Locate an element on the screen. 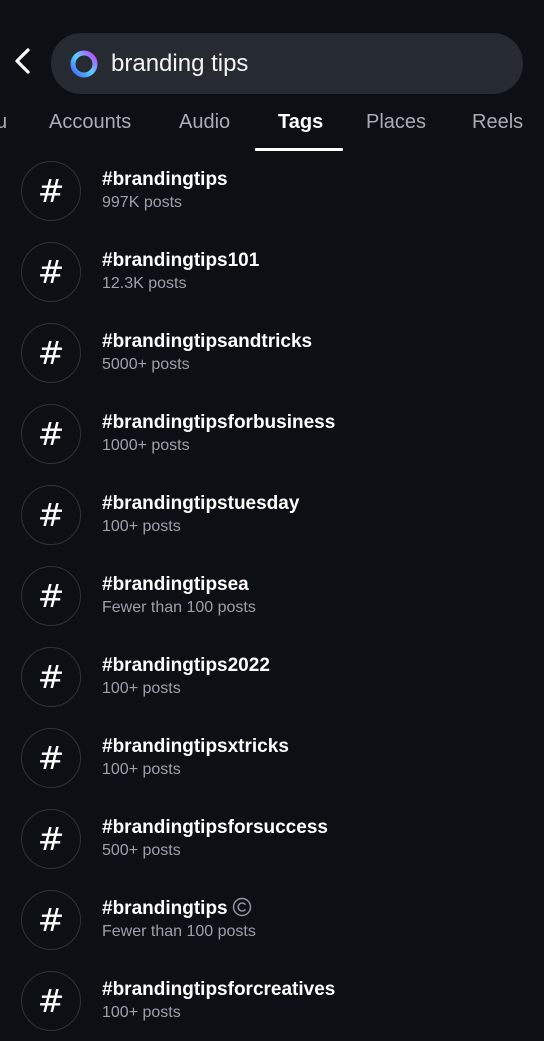 Image resolution: width=544 pixels, height=1041 pixels. meta-ai-ring-icon is located at coordinates (84, 64).